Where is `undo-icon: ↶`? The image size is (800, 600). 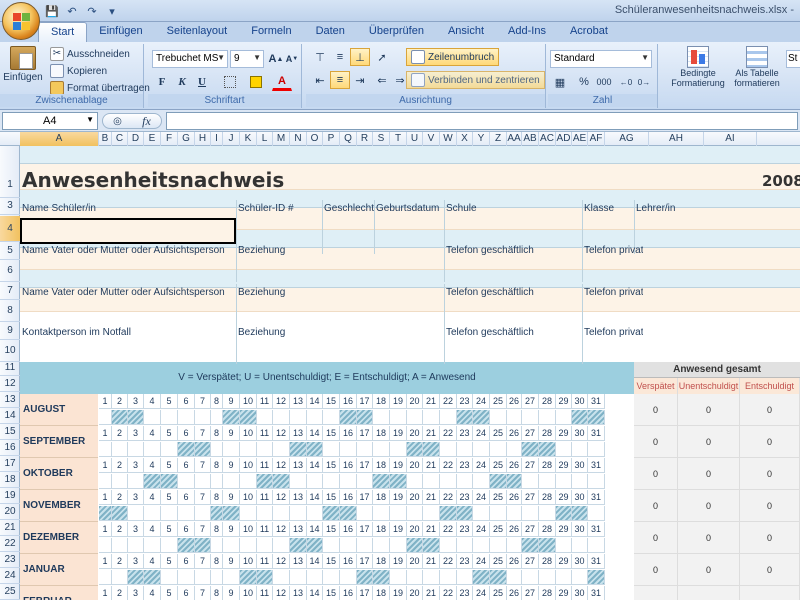 undo-icon: ↶ is located at coordinates (72, 11).